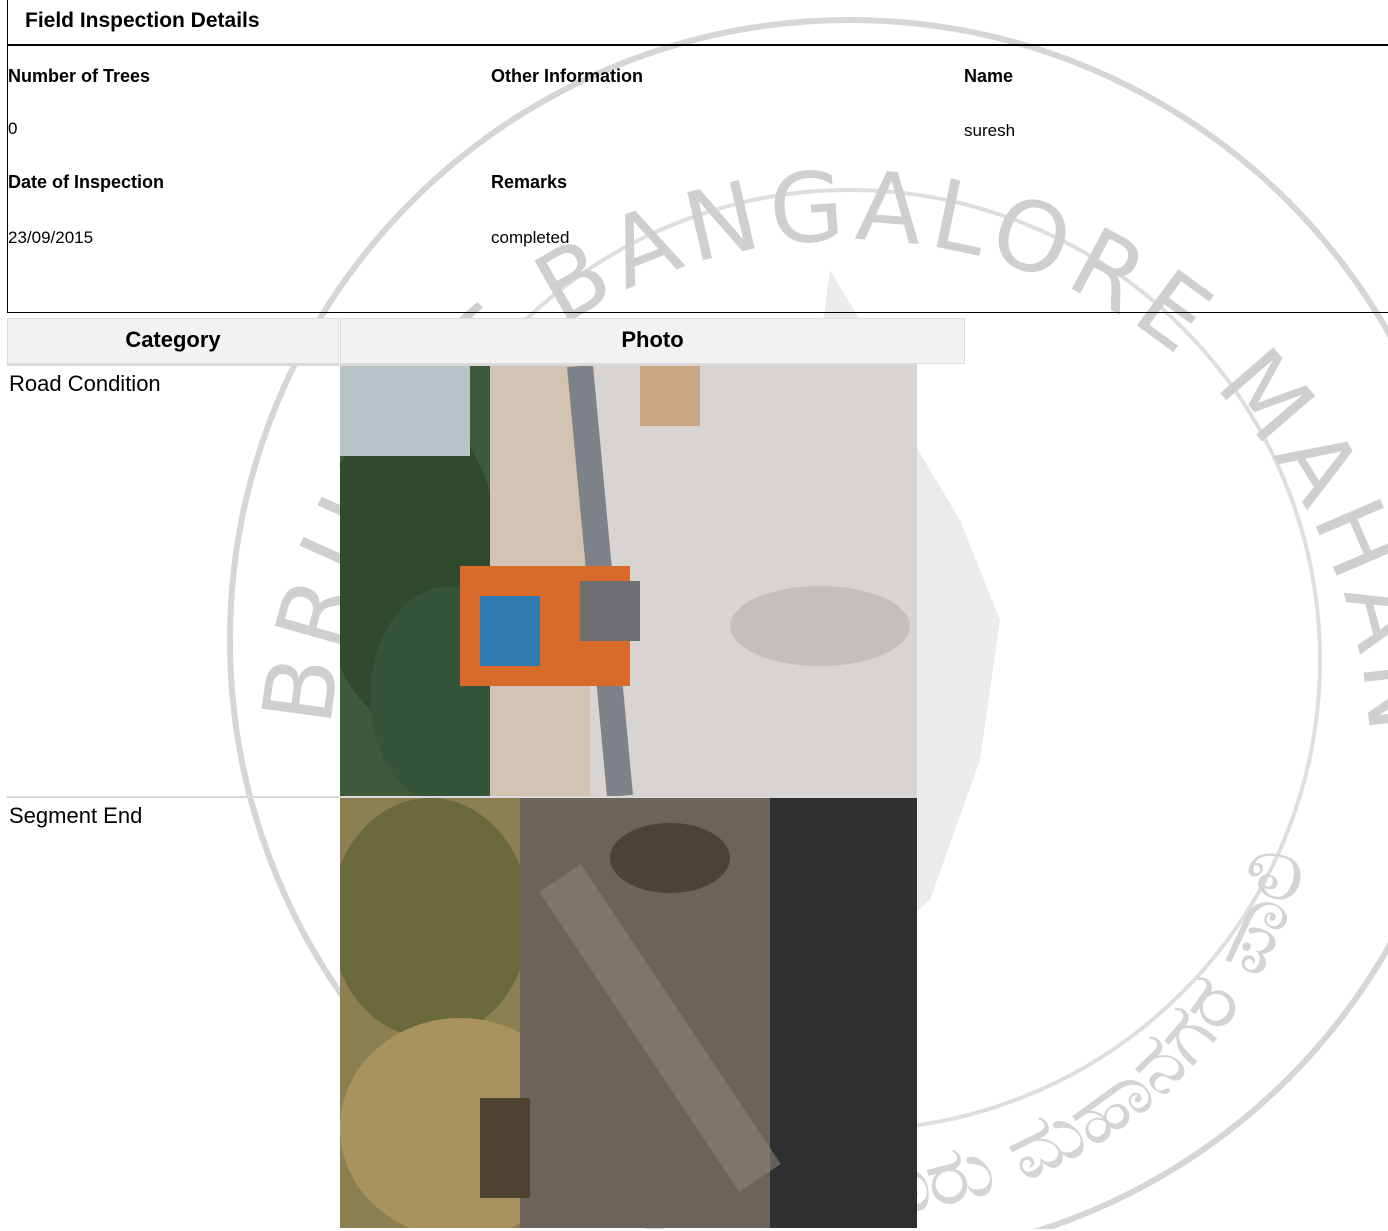 This screenshot has height=1231, width=1388. I want to click on remarks-value: completed, so click(530, 237).